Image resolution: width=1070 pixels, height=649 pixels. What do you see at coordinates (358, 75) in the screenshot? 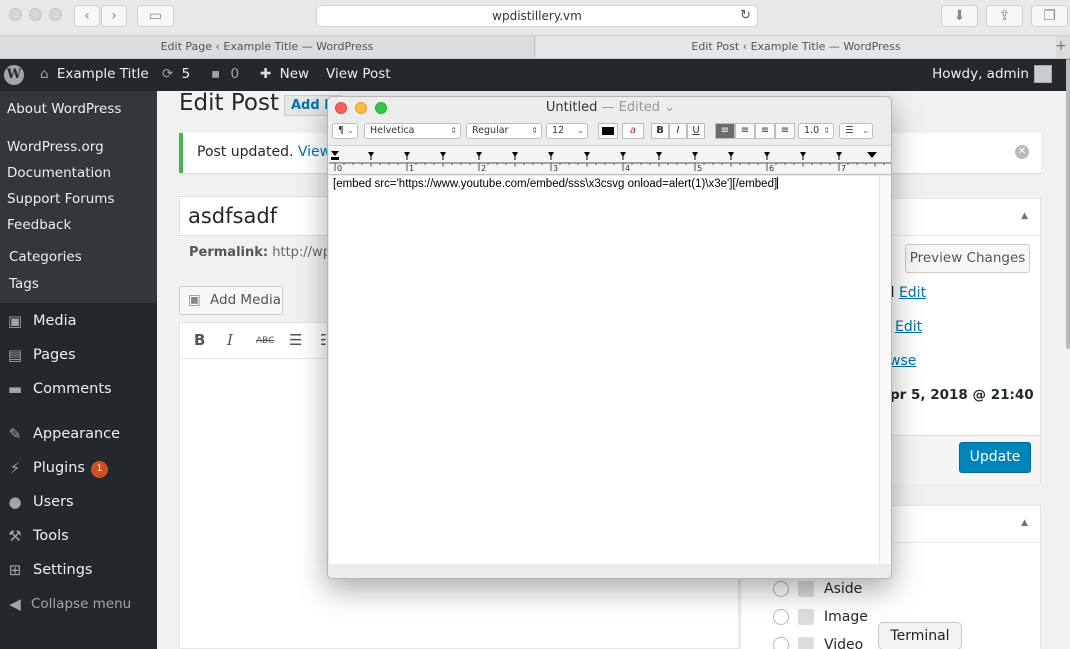
I see `view-post-link: View Post` at bounding box center [358, 75].